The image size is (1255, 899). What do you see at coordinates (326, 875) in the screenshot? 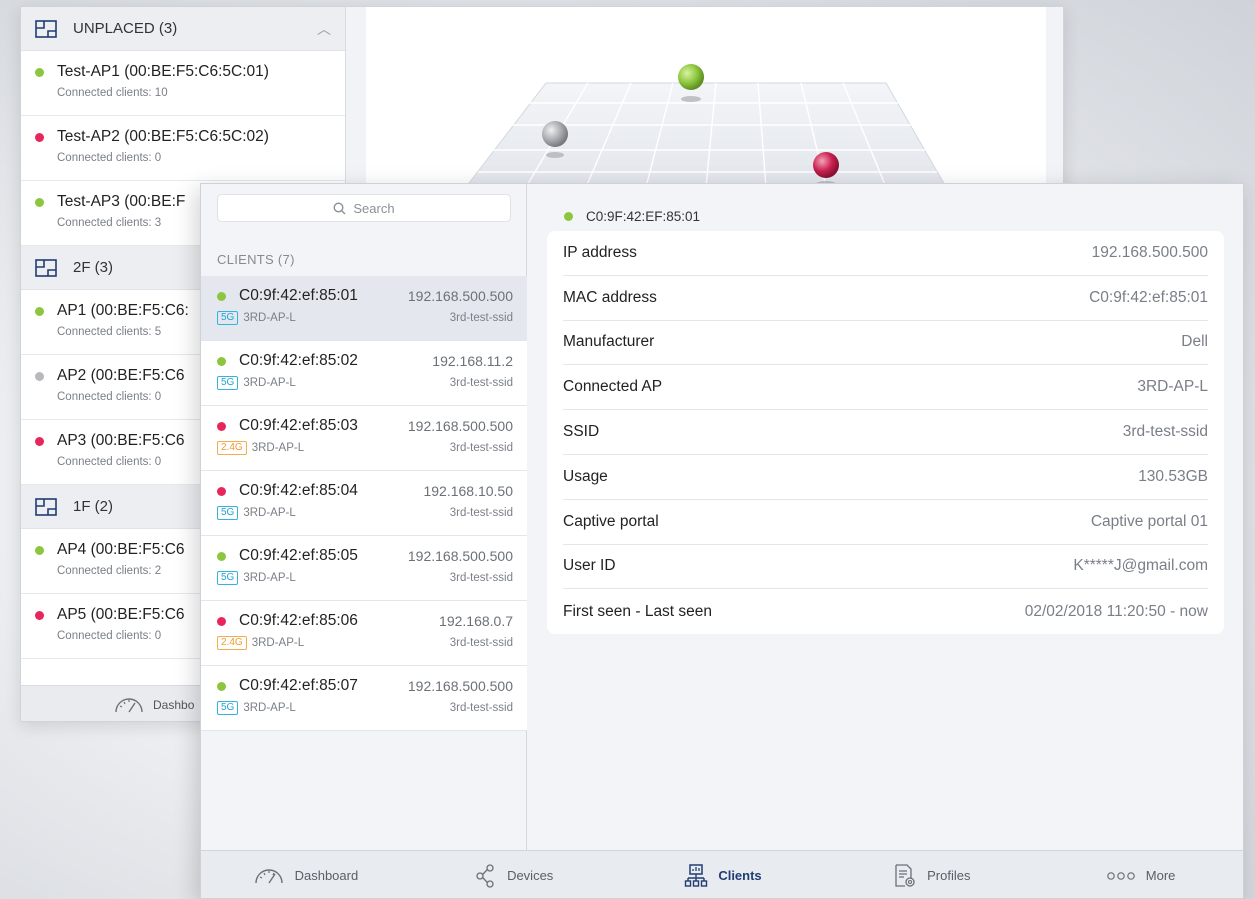
I see `tab-label: Dashboard` at bounding box center [326, 875].